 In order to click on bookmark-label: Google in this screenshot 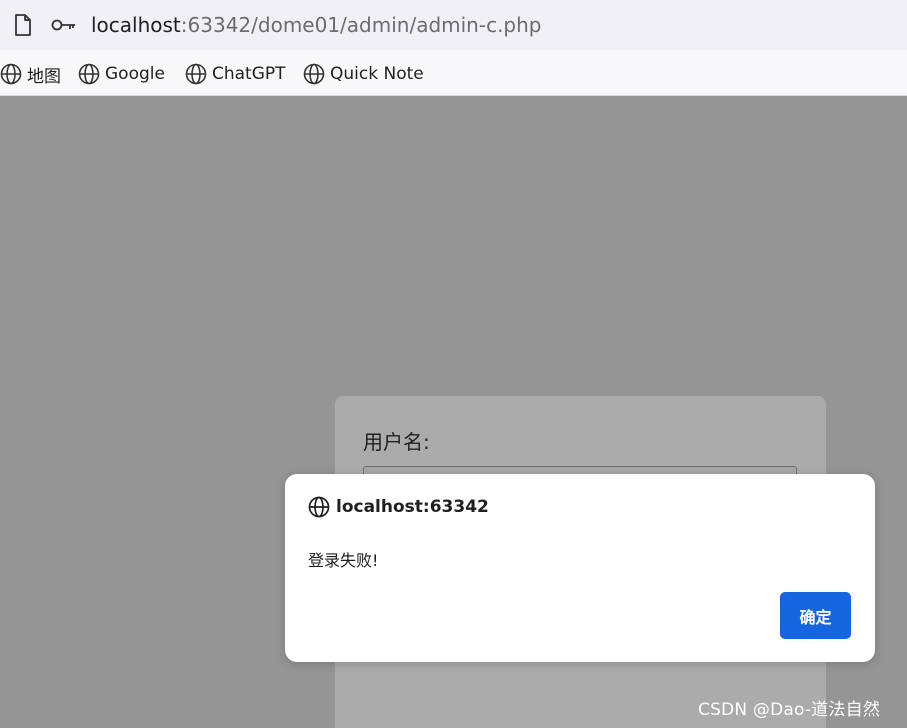, I will do `click(135, 74)`.